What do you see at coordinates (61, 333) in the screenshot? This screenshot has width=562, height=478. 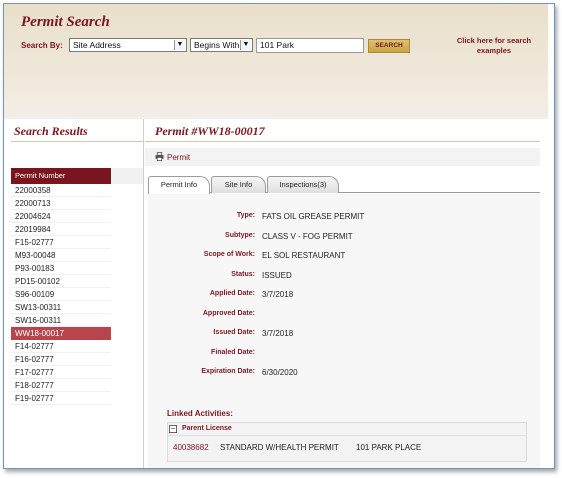 I see `result-item: WW18-00017` at bounding box center [61, 333].